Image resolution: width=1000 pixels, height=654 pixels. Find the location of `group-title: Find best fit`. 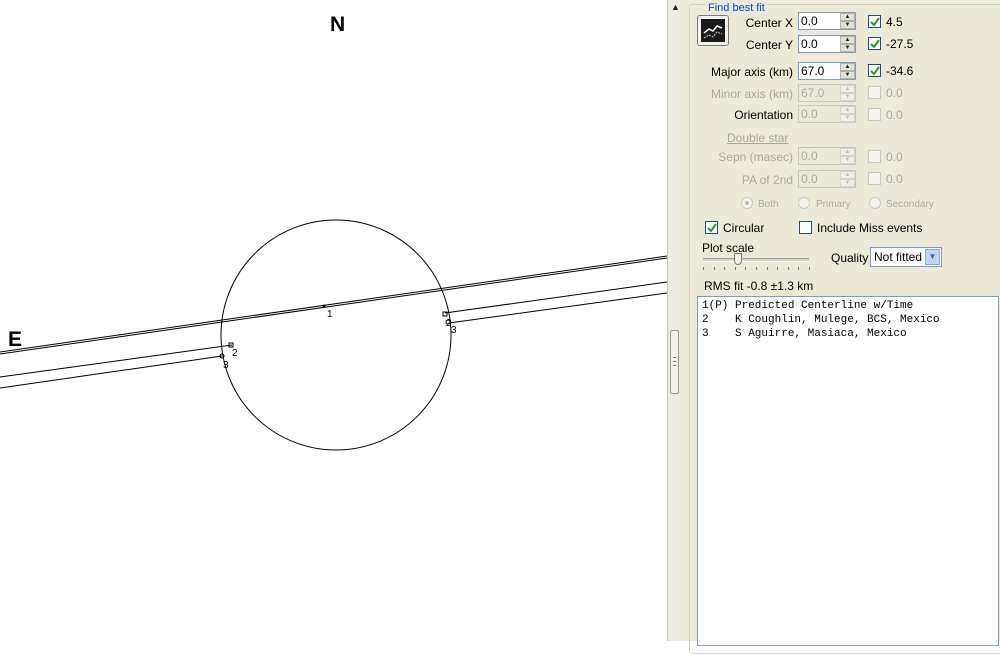

group-title: Find best fit is located at coordinates (736, 8).